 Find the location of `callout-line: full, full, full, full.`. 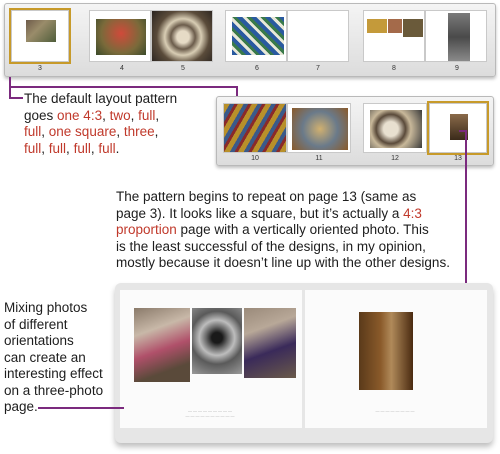

callout-line: full, full, full, full. is located at coordinates (119, 149).